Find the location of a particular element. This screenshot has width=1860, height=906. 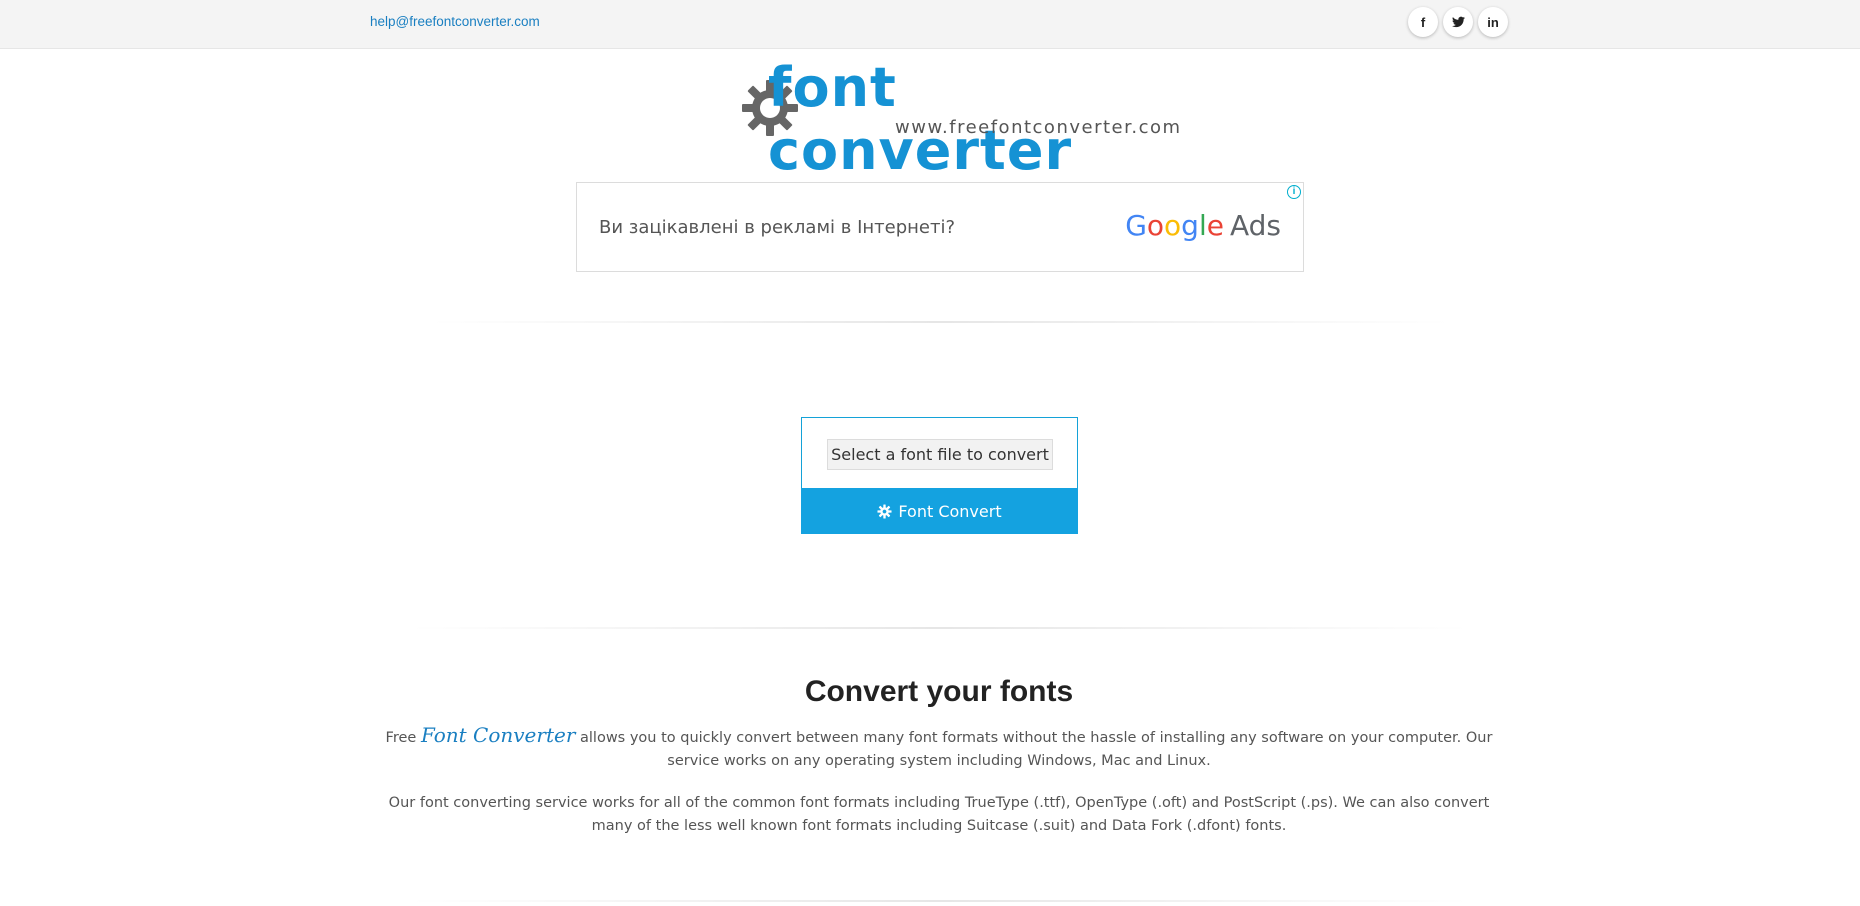

intro-brand-link: Font Converter is located at coordinates (498, 735).